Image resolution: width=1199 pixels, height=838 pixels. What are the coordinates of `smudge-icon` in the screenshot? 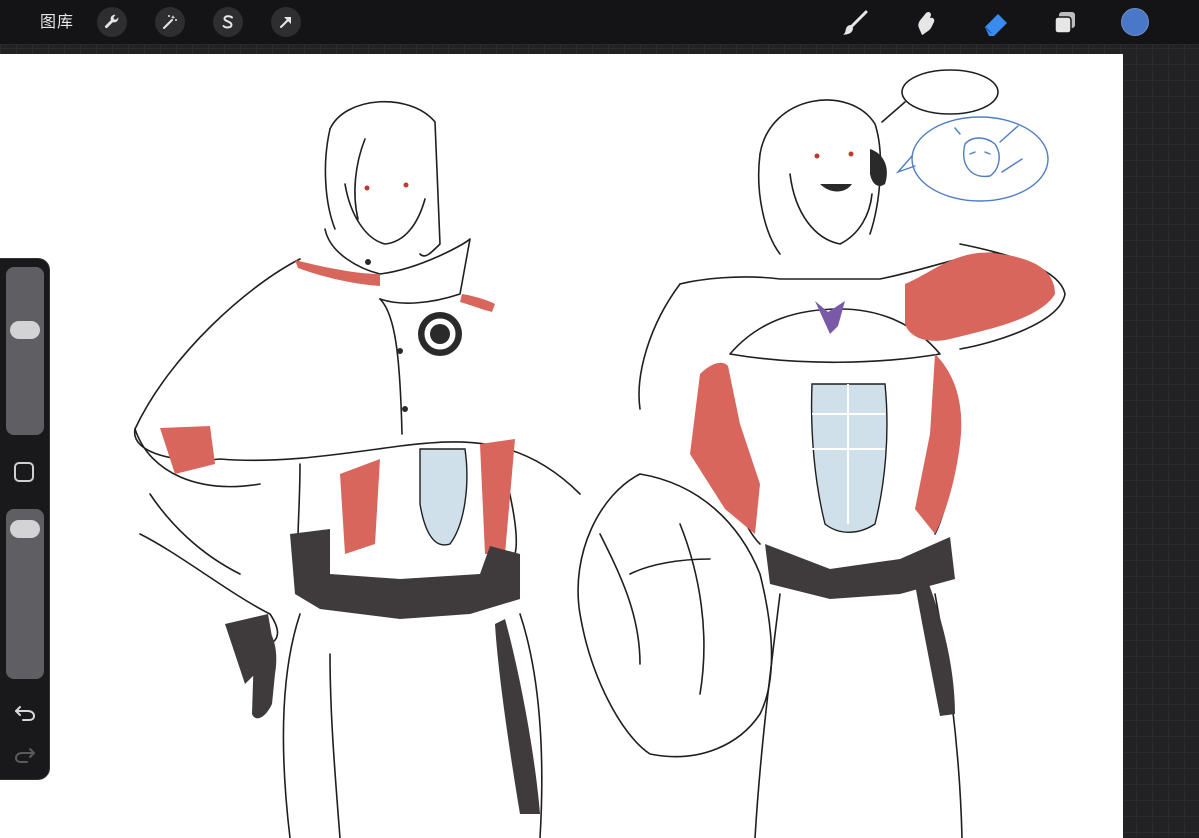 It's located at (926, 23).